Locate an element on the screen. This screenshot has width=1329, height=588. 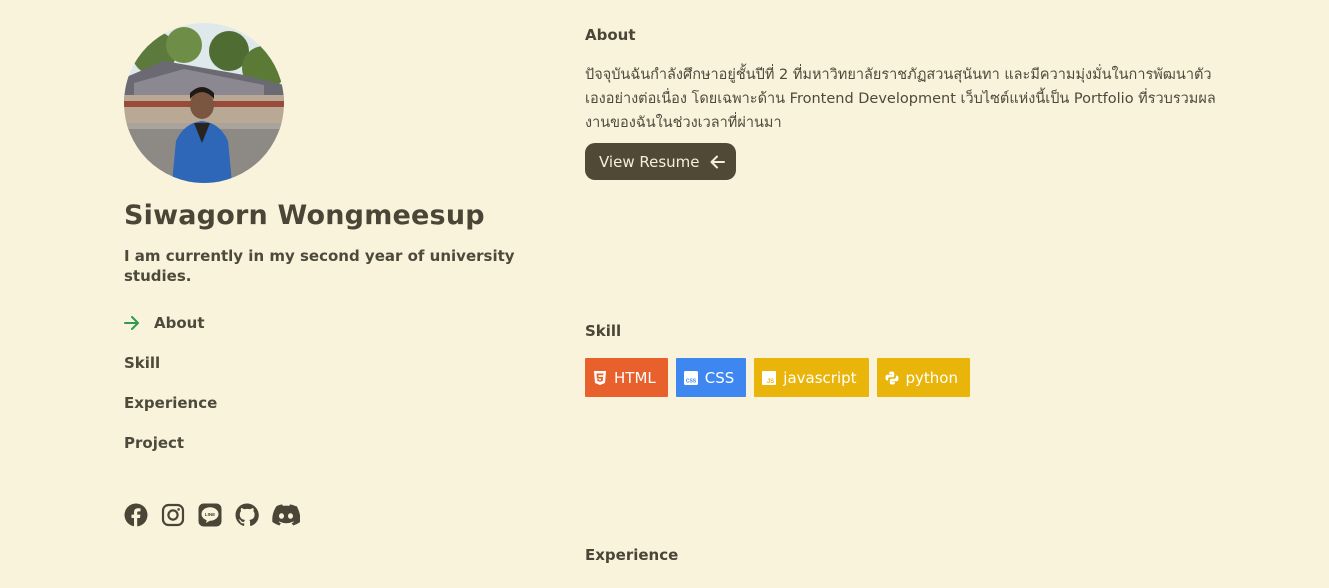
skill-badge-javascript: JS javascript is located at coordinates (811, 377).